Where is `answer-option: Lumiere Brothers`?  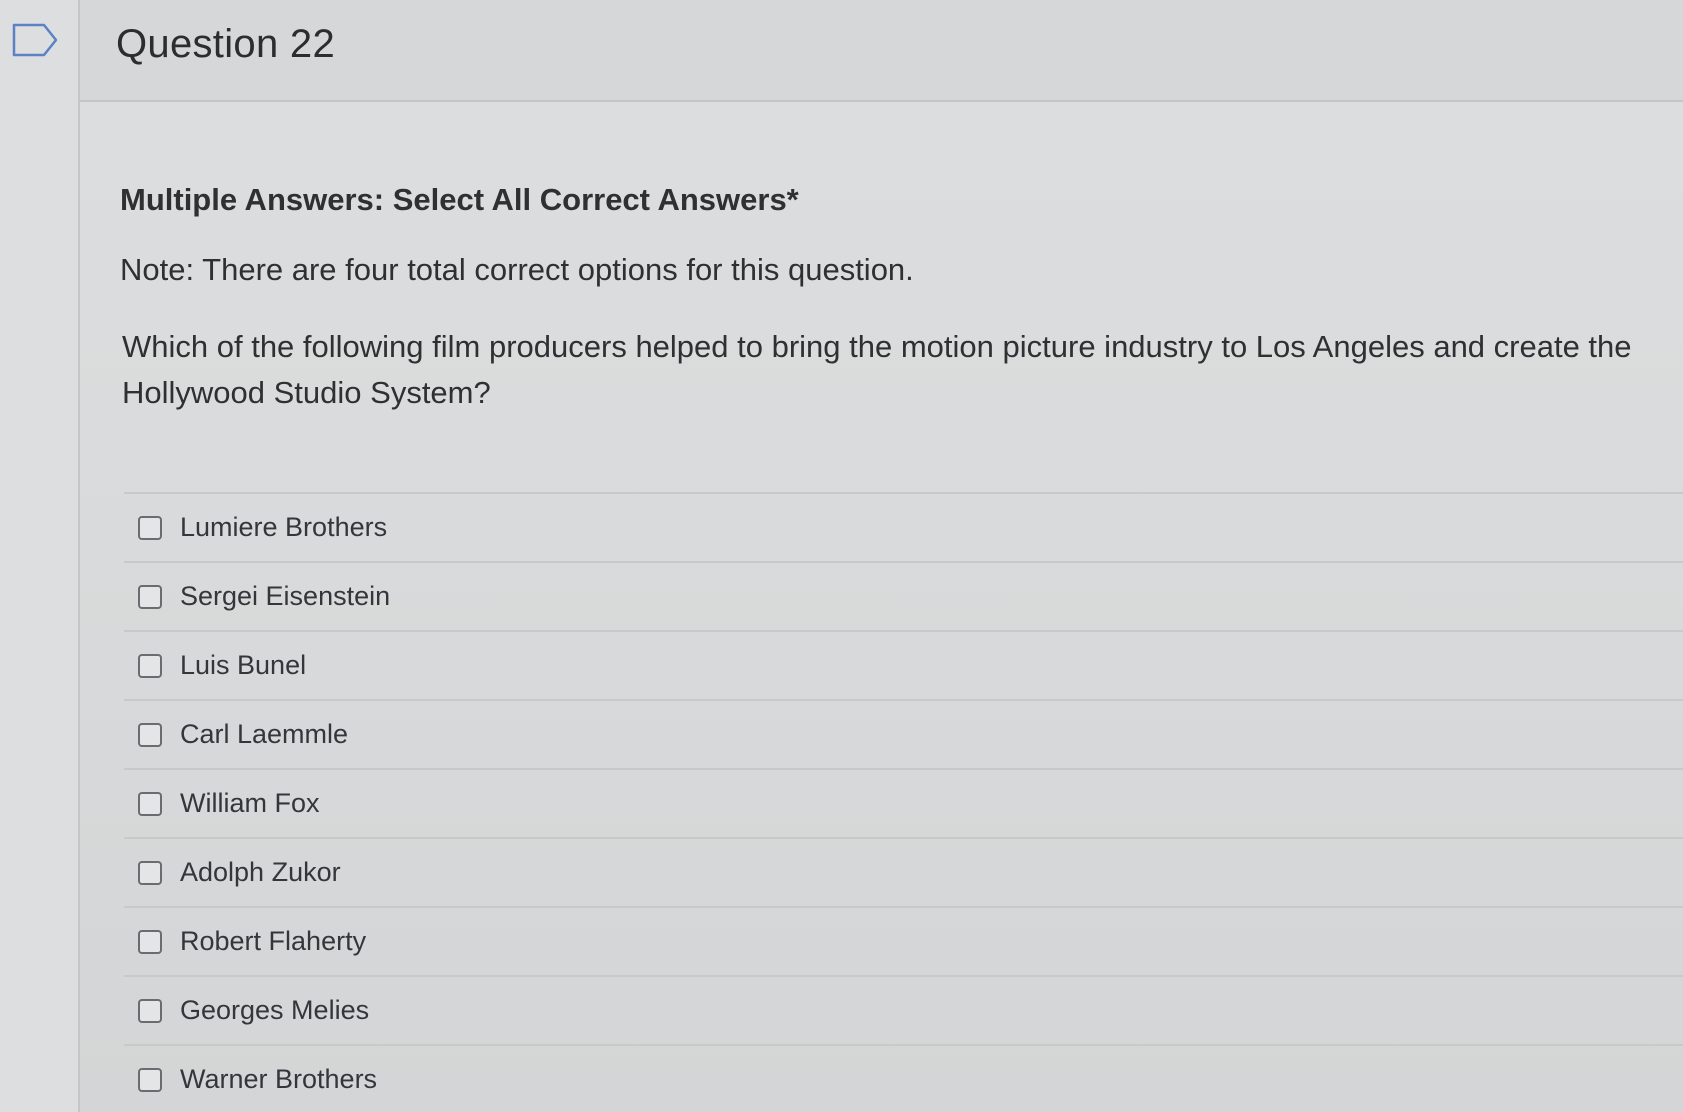
answer-option: Lumiere Brothers is located at coordinates (903, 528).